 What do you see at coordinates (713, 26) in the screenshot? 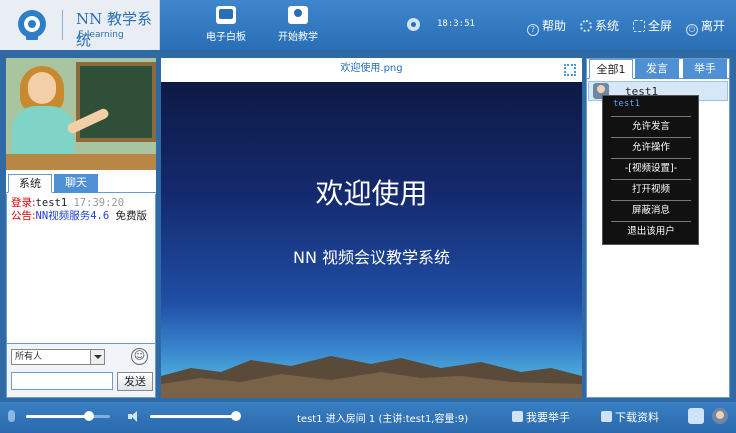
I see `leave-label: 离开` at bounding box center [713, 26].